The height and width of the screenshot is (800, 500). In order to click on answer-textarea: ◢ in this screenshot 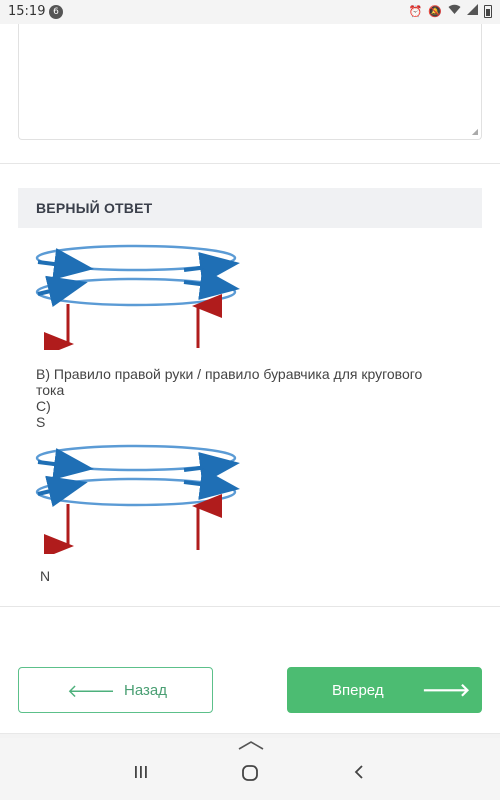, I will do `click(250, 82)`.